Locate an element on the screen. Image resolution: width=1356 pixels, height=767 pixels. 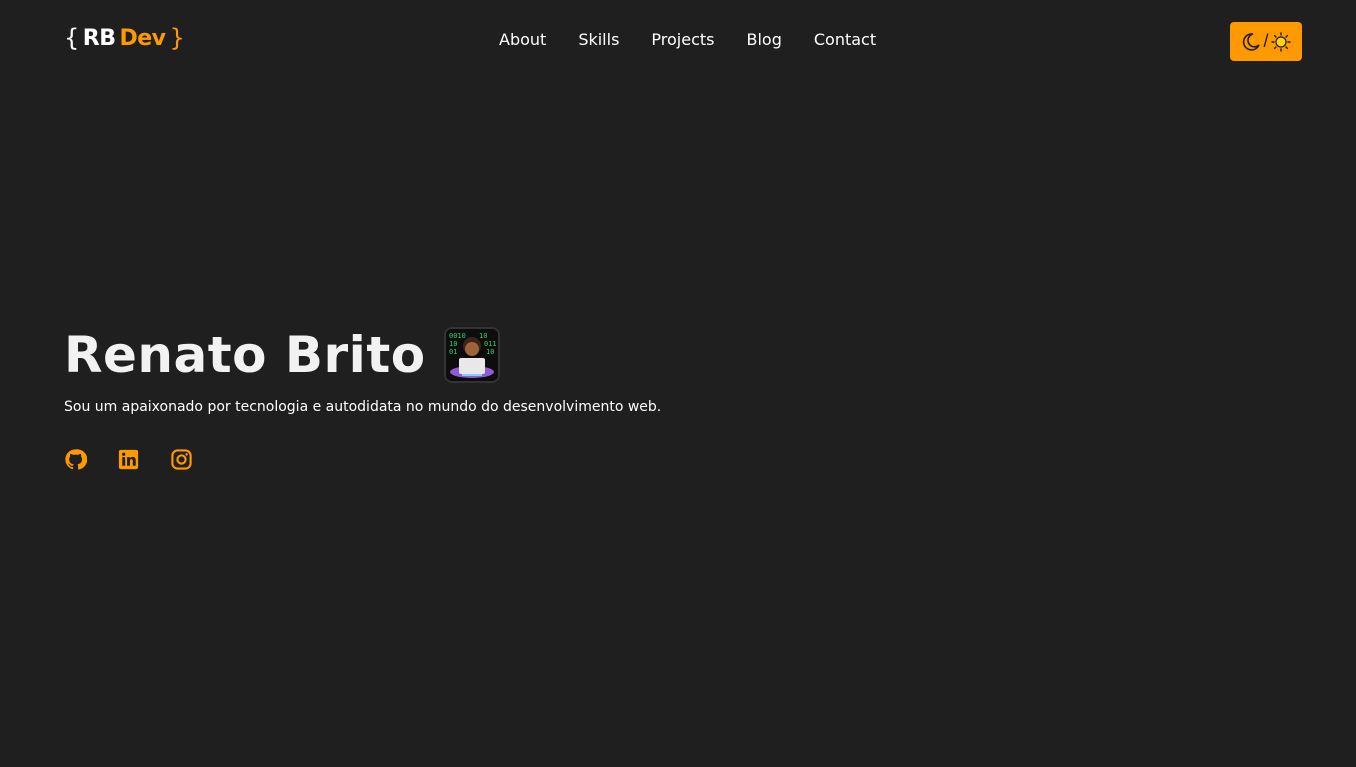
svg-text: 01 is located at coordinates (453, 352).